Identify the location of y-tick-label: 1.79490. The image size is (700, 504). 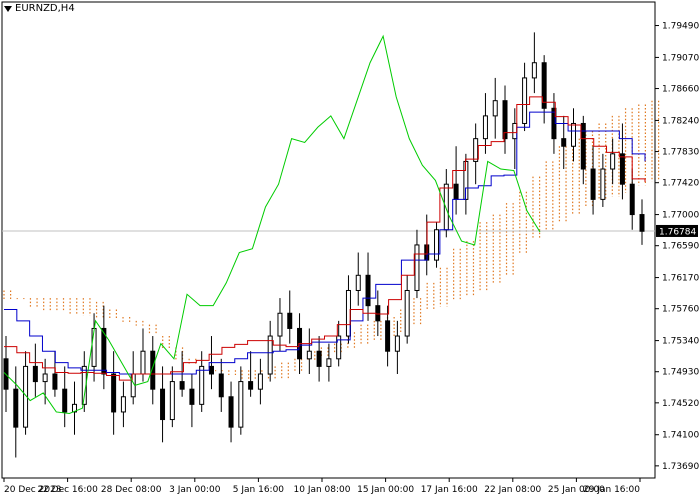
(680, 27).